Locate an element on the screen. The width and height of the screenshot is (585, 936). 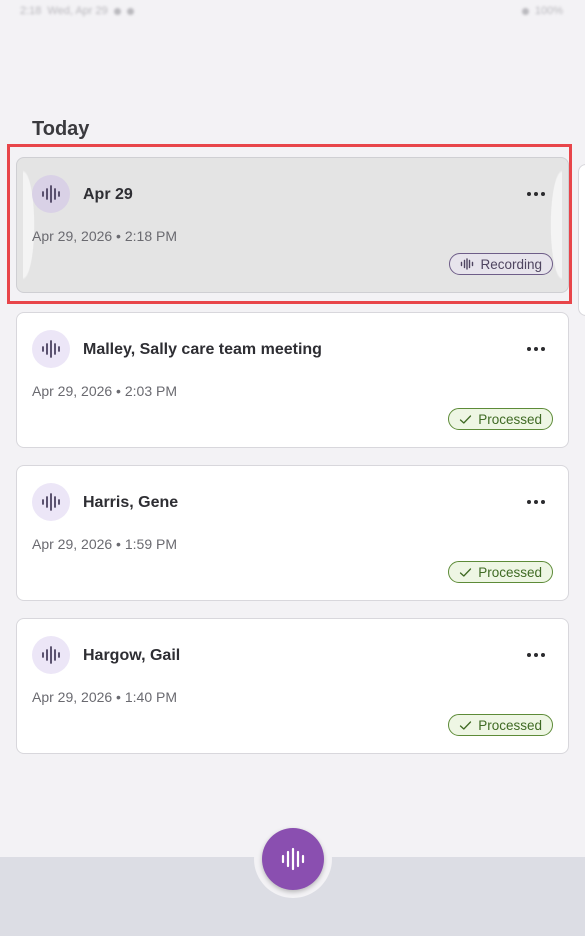
battery-level: 100% is located at coordinates (548, 11).